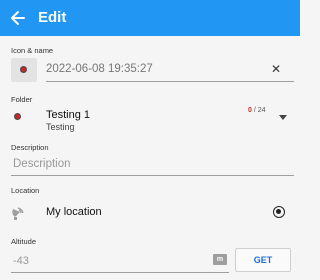 The height and width of the screenshot is (280, 320). Describe the element at coordinates (74, 212) in the screenshot. I see `location-option-my-location: My location` at that location.